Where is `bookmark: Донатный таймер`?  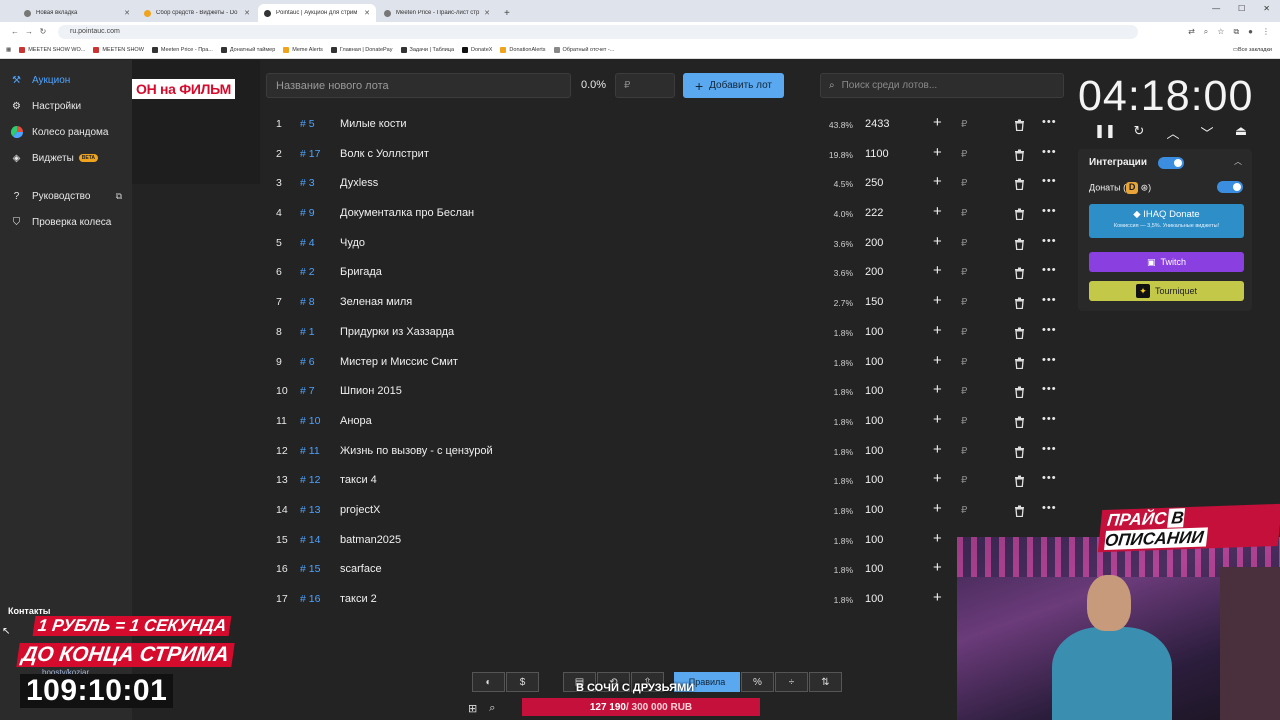 bookmark: Донатный таймер is located at coordinates (247, 49).